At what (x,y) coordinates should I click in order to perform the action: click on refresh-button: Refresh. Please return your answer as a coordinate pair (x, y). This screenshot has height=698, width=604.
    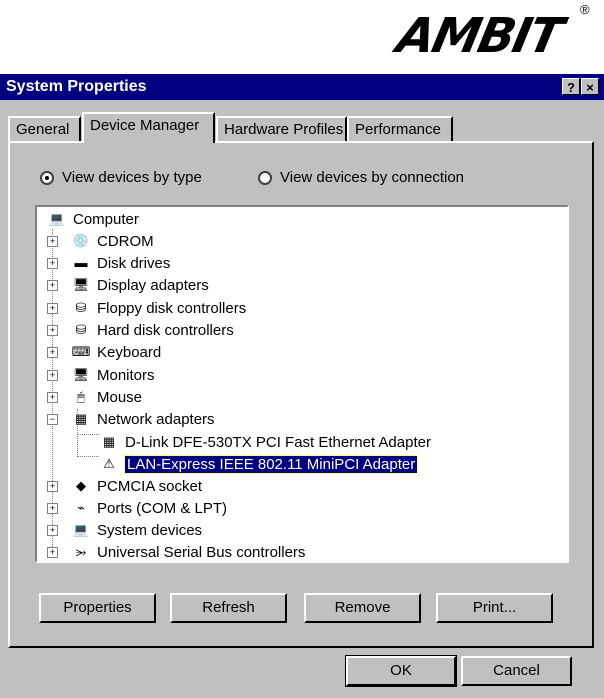
    Looking at the image, I should click on (228, 608).